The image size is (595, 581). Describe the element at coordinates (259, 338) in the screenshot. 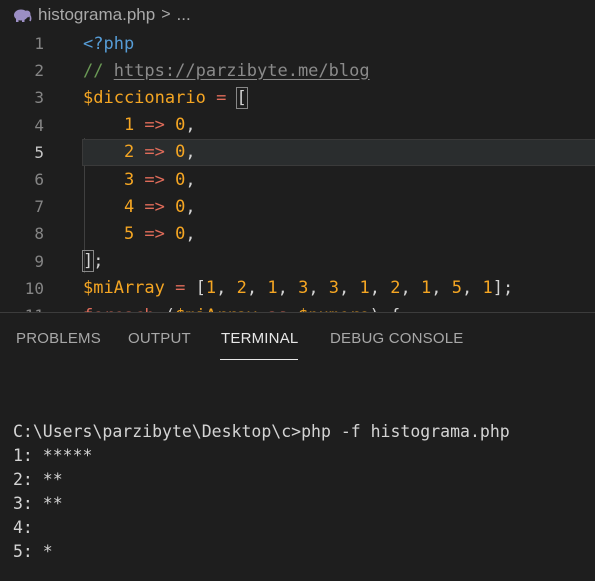

I see `tab-terminal: TERMINAL` at that location.